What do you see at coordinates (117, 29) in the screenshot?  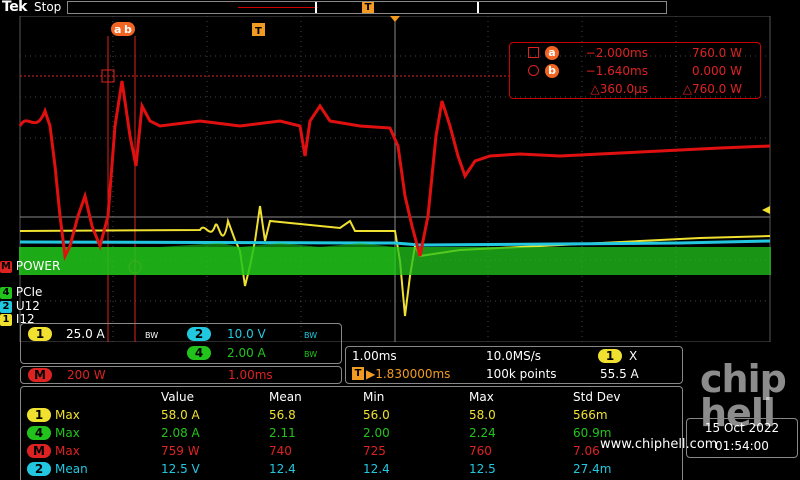 I see `cursor-a-tag: a` at bounding box center [117, 29].